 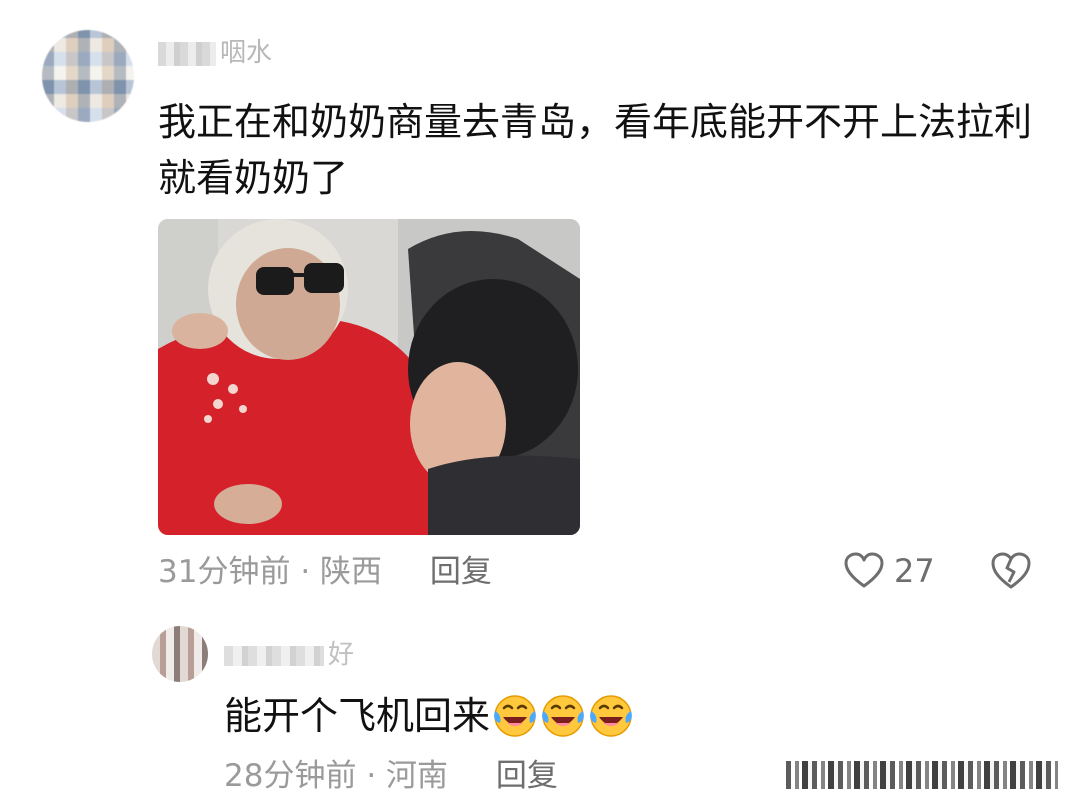 I want to click on dislike-button, so click(x=1011, y=571).